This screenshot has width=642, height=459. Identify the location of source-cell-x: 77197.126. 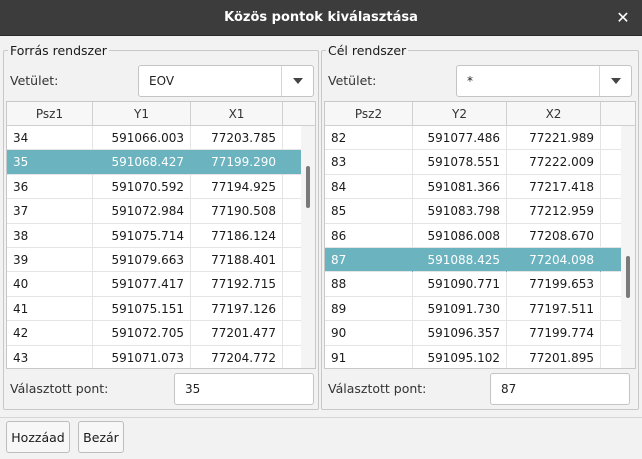
(237, 308).